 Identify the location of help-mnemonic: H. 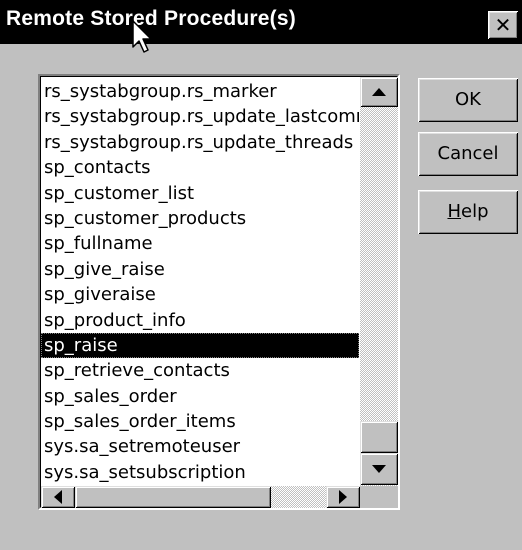
(454, 211).